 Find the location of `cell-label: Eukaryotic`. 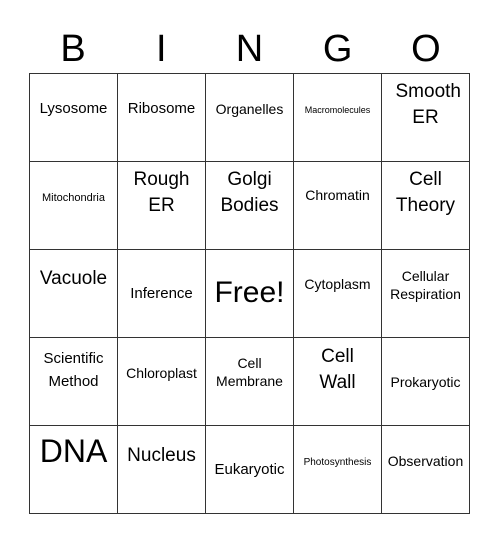

cell-label: Eukaryotic is located at coordinates (249, 469).